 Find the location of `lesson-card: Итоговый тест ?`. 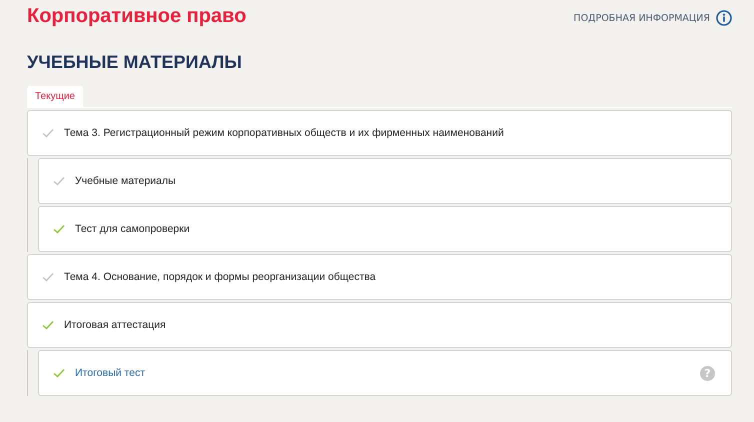

lesson-card: Итоговый тест ? is located at coordinates (385, 373).